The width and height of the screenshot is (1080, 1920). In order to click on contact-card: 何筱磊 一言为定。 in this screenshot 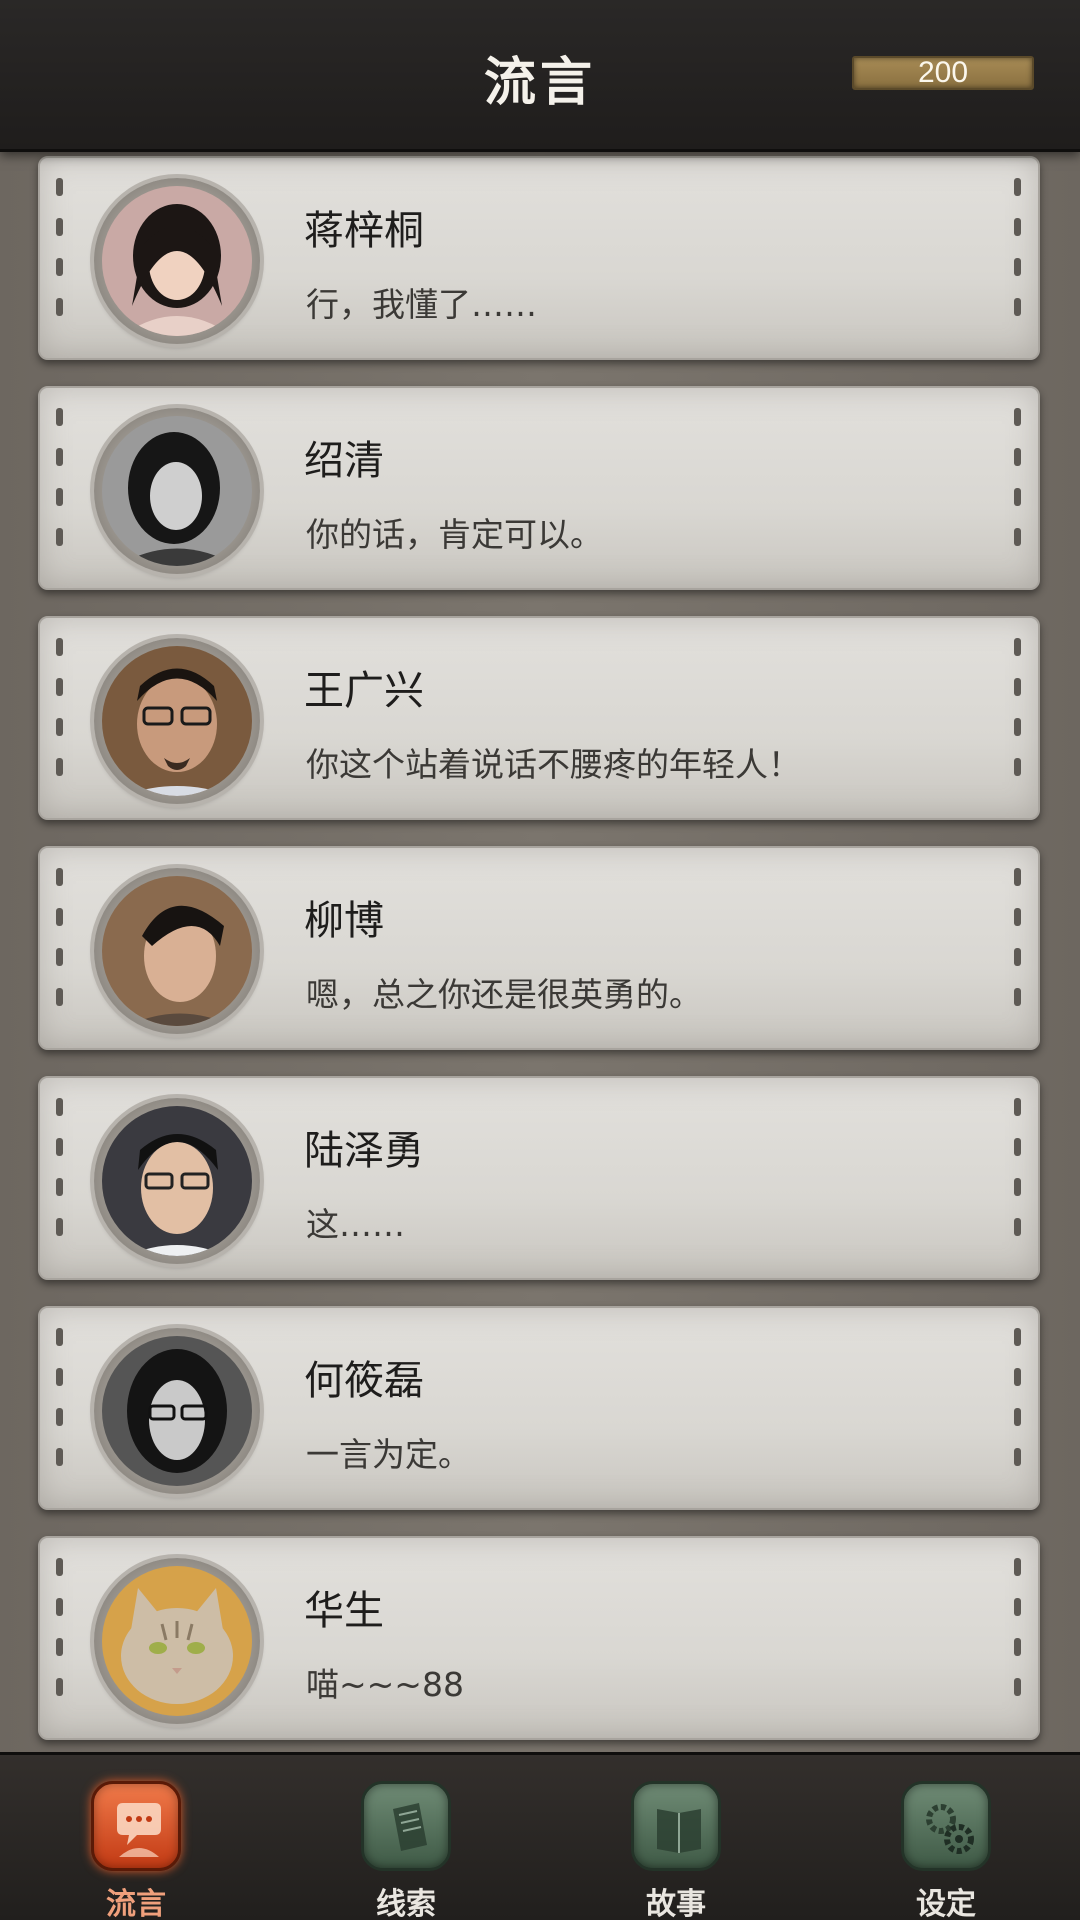, I will do `click(539, 1408)`.